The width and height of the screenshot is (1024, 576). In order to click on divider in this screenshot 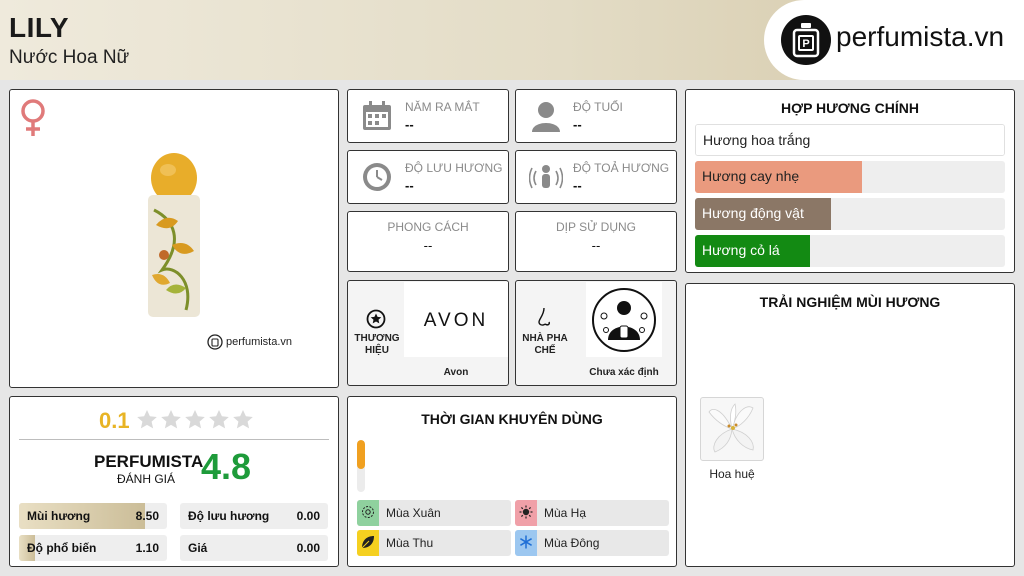, I will do `click(174, 439)`.